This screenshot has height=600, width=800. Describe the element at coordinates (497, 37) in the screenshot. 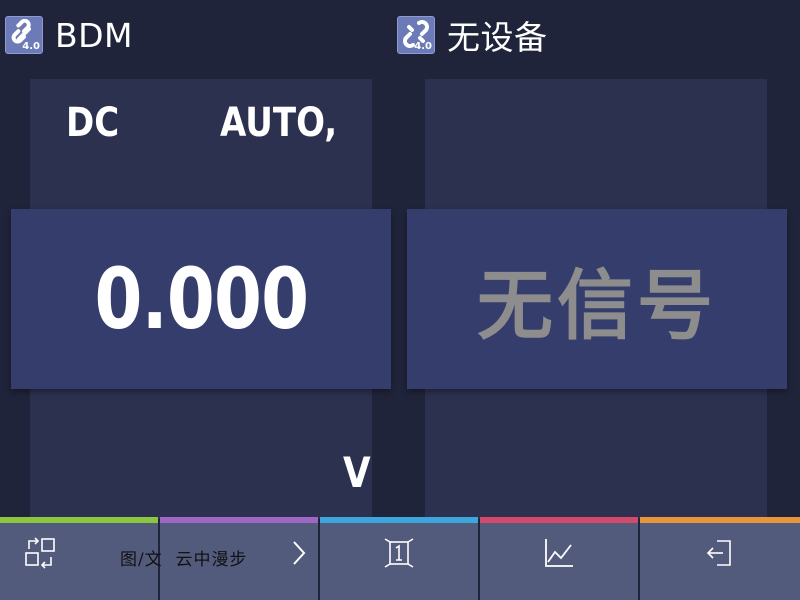

I see `device-status-title: 无设备` at that location.